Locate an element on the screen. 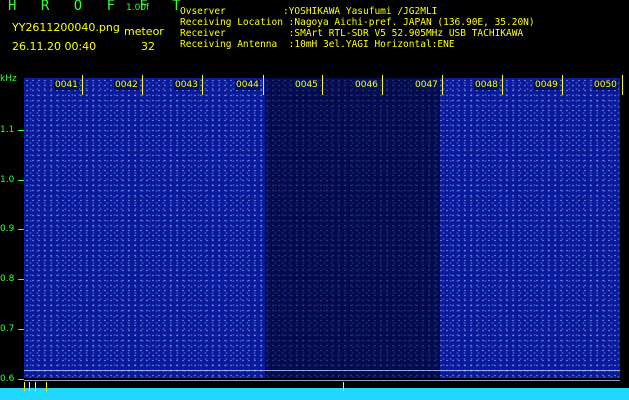 The image size is (629, 400). observer-line: Ovserver :YOSHIKAWA Yasufumi /JG2MLI is located at coordinates (309, 11).